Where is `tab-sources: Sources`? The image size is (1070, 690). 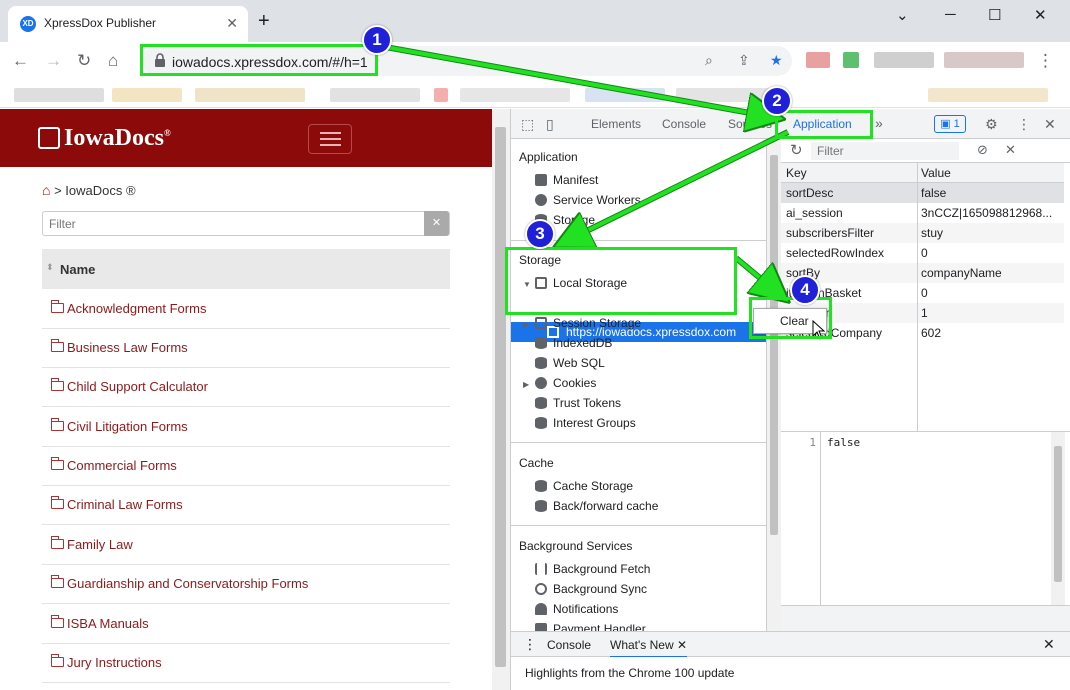
tab-sources: Sources is located at coordinates (750, 124).